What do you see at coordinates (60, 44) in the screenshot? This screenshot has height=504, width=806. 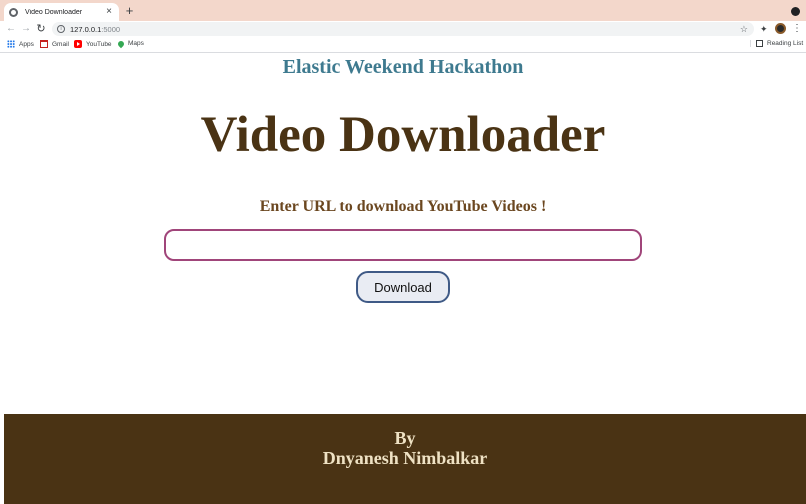 I see `bookmark-label: Gmail` at bounding box center [60, 44].